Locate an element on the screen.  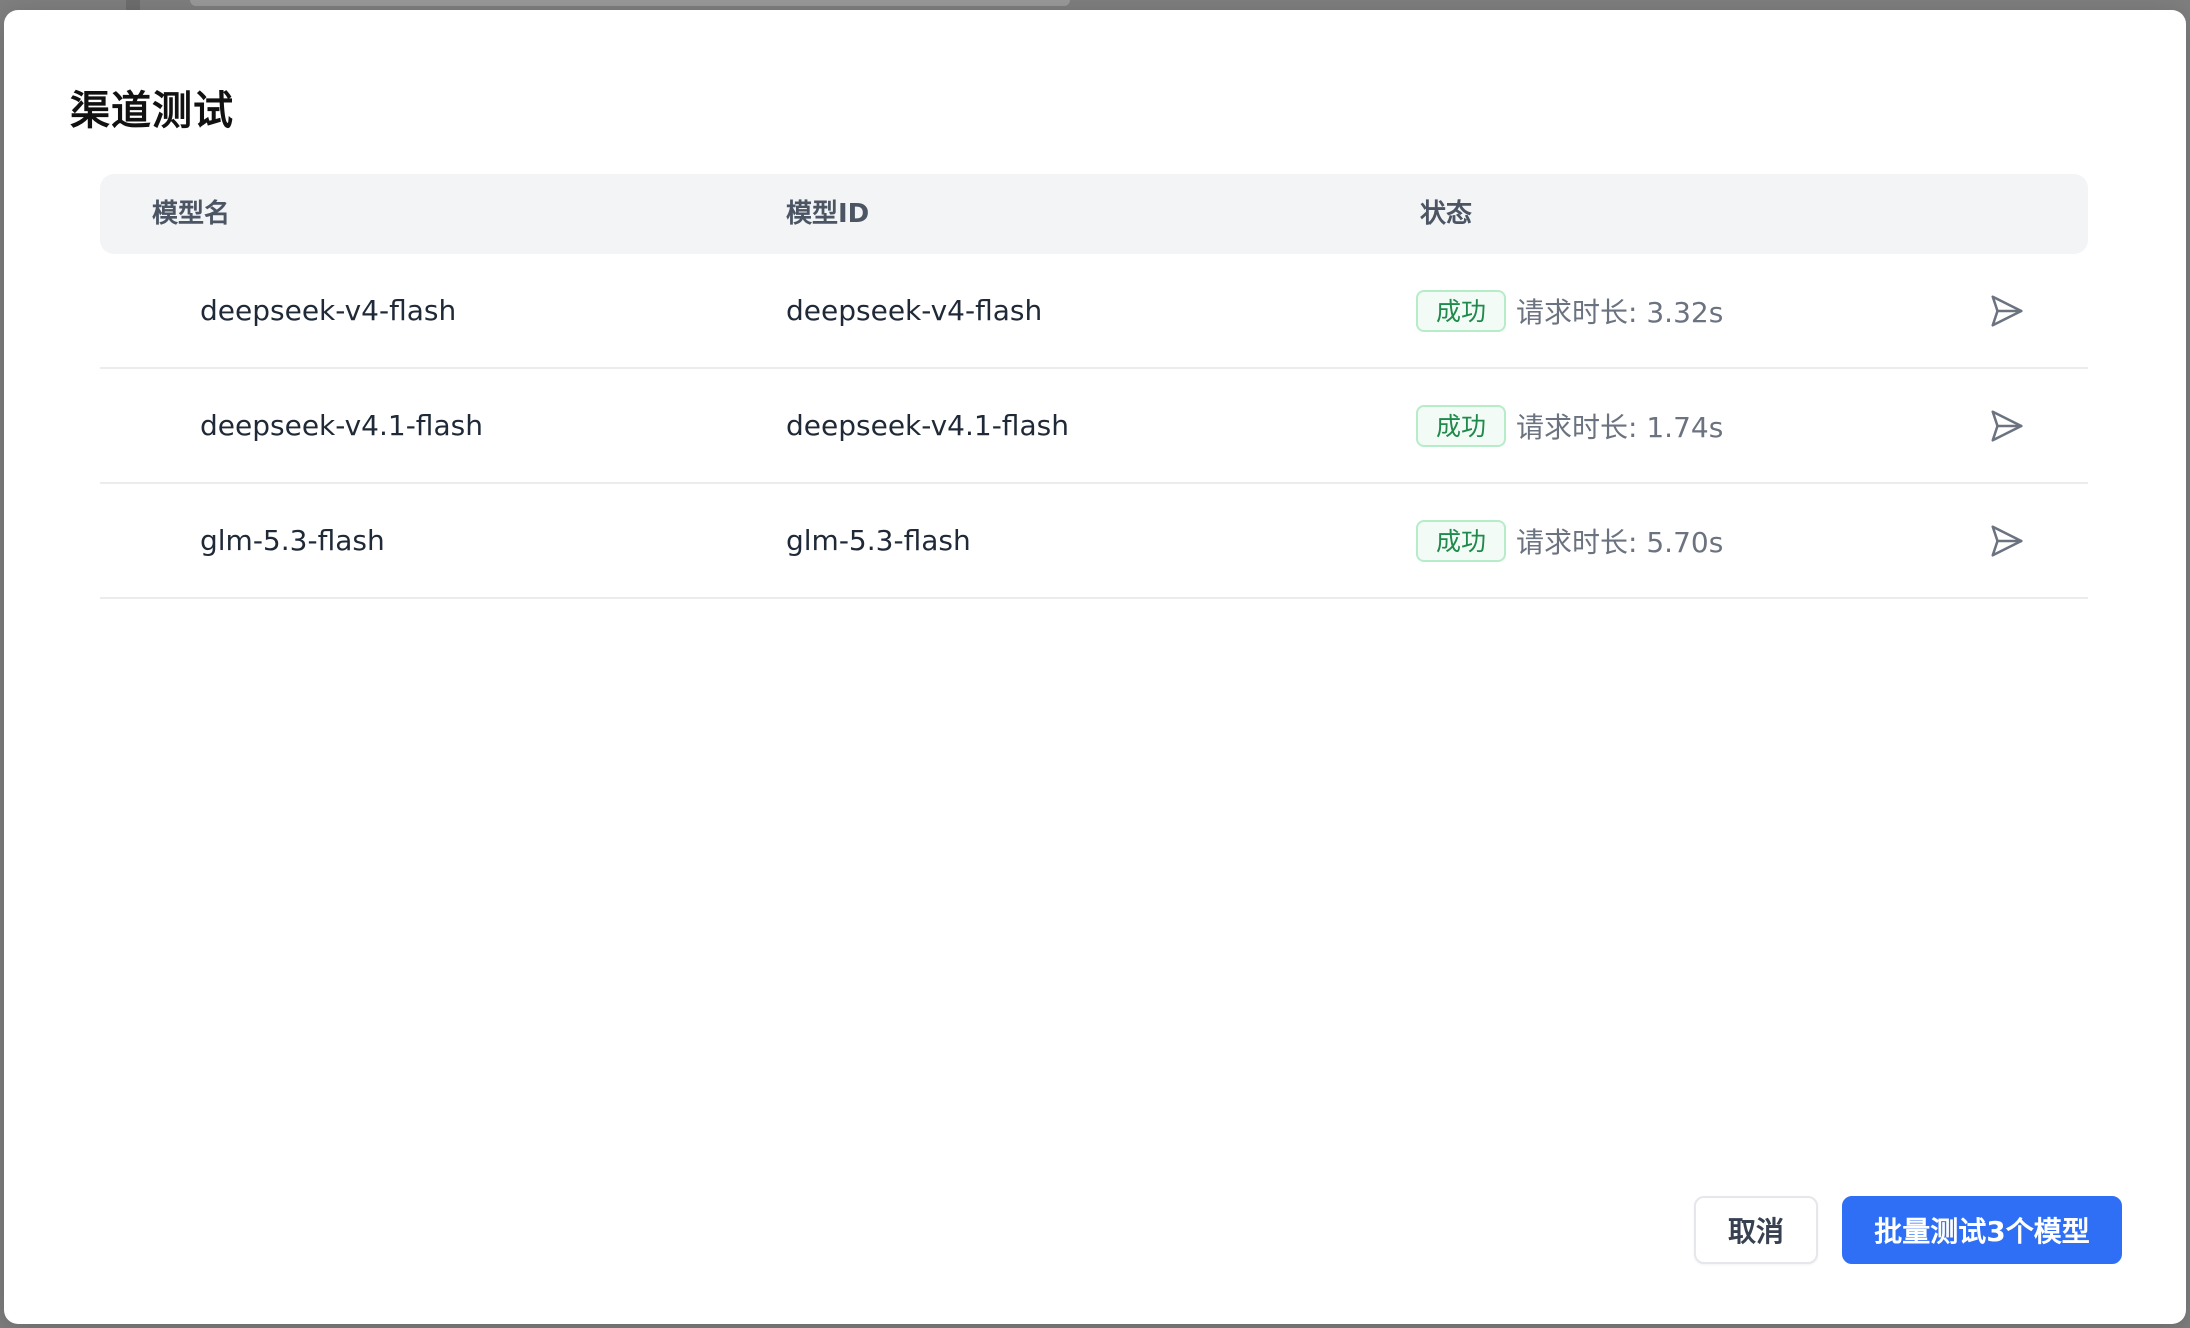
request-duration: 请求时长: 5.70s is located at coordinates (1620, 542).